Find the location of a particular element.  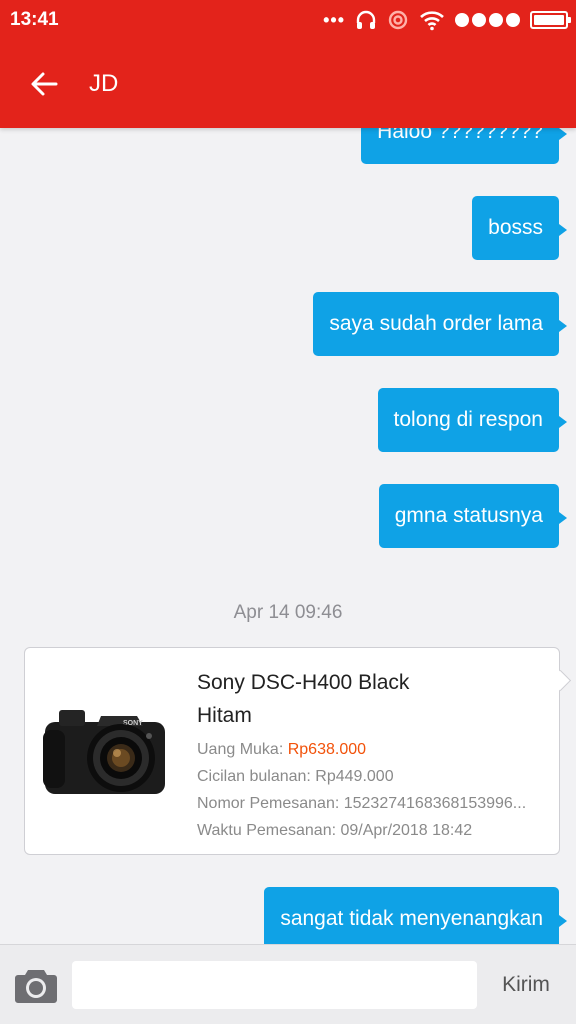

down-payment-row: Uang Muka: Rp638.000 is located at coordinates (373, 749).